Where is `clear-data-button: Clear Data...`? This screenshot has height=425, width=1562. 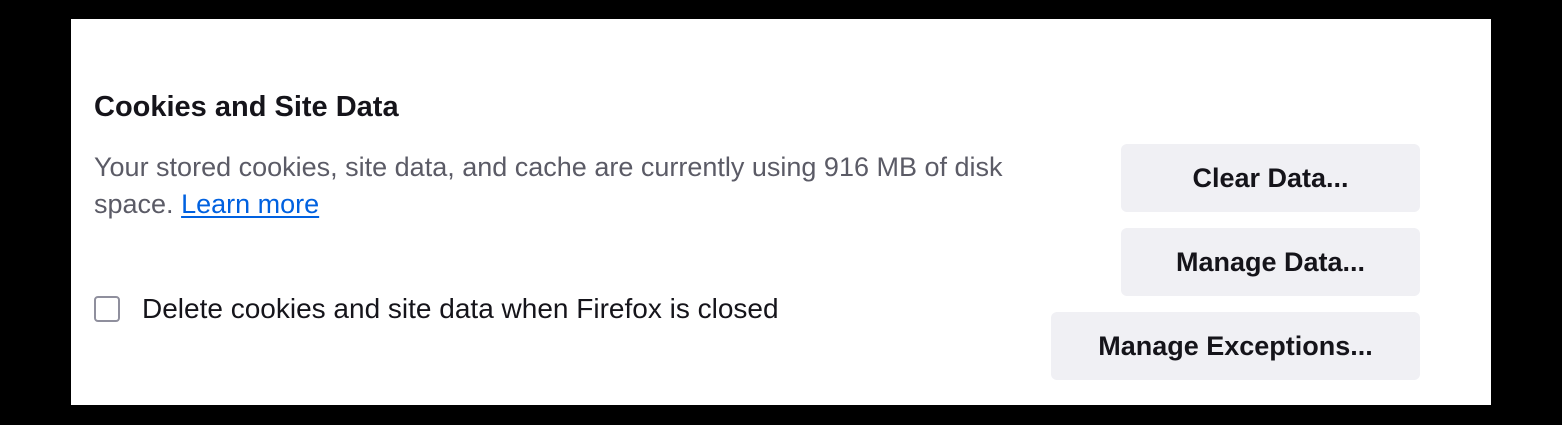 clear-data-button: Clear Data... is located at coordinates (1270, 178).